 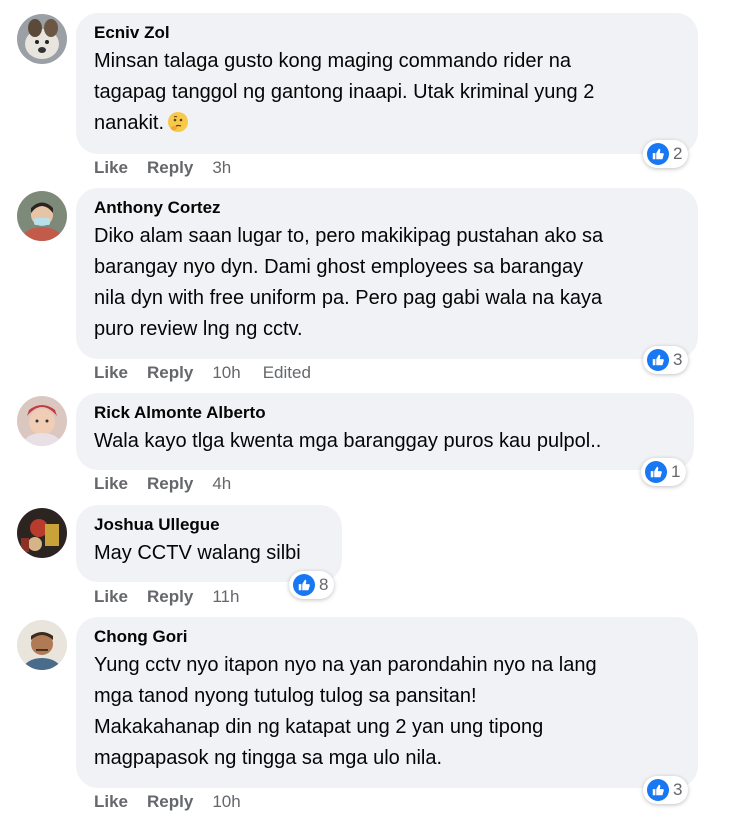 What do you see at coordinates (387, 33) in the screenshot?
I see `comment-author: Ecniv Zol` at bounding box center [387, 33].